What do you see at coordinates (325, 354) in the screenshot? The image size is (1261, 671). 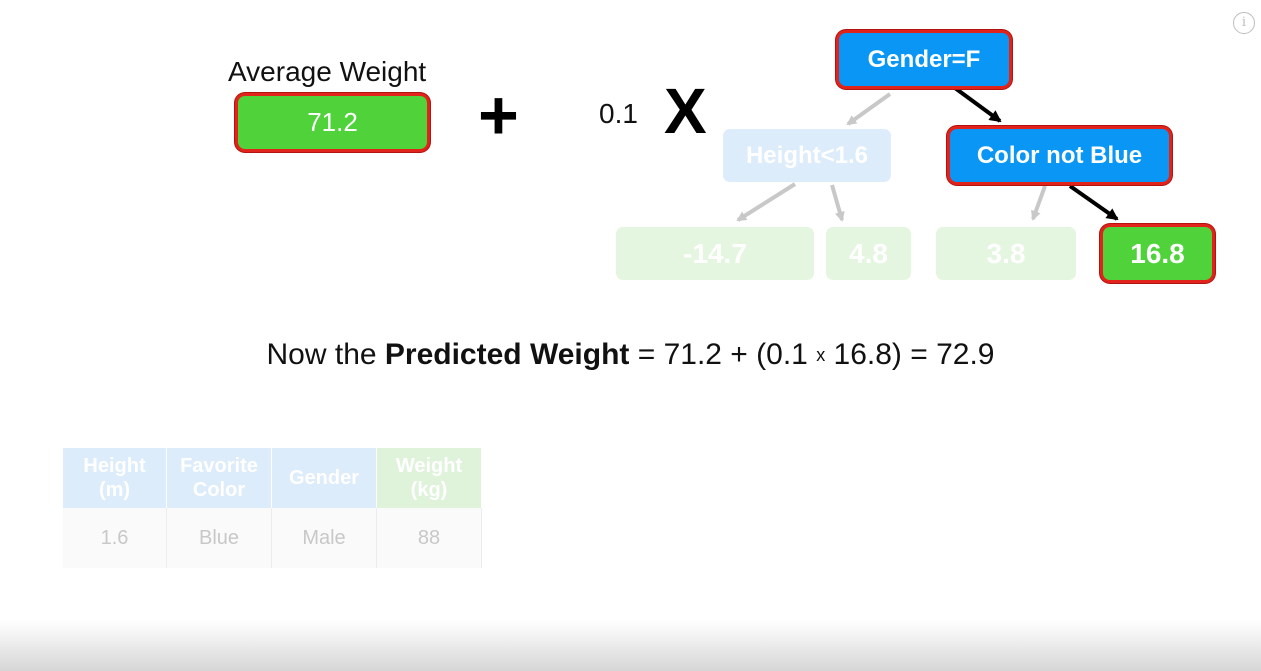 I see `sentence-prefix: Now the` at bounding box center [325, 354].